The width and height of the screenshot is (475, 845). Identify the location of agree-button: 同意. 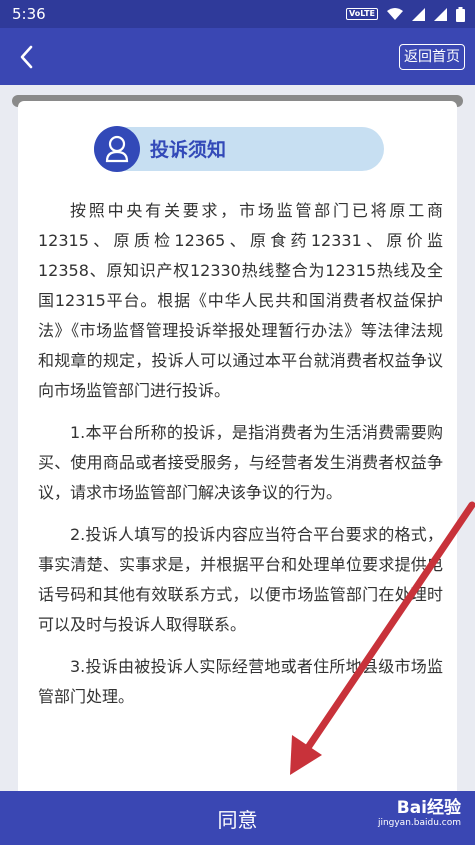
(238, 818).